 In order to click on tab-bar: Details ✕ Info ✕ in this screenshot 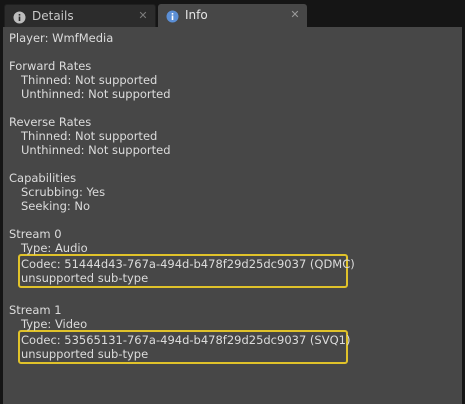, I will do `click(232, 14)`.